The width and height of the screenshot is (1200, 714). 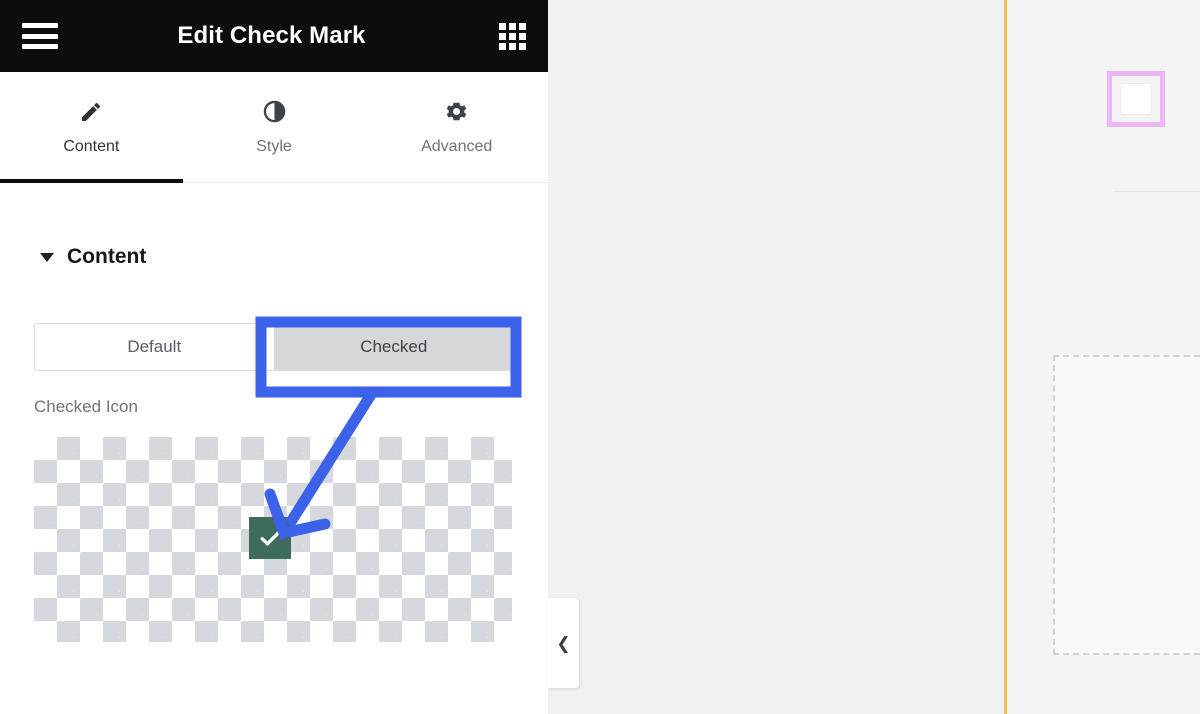 I want to click on content-section-title: Content, so click(x=107, y=256).